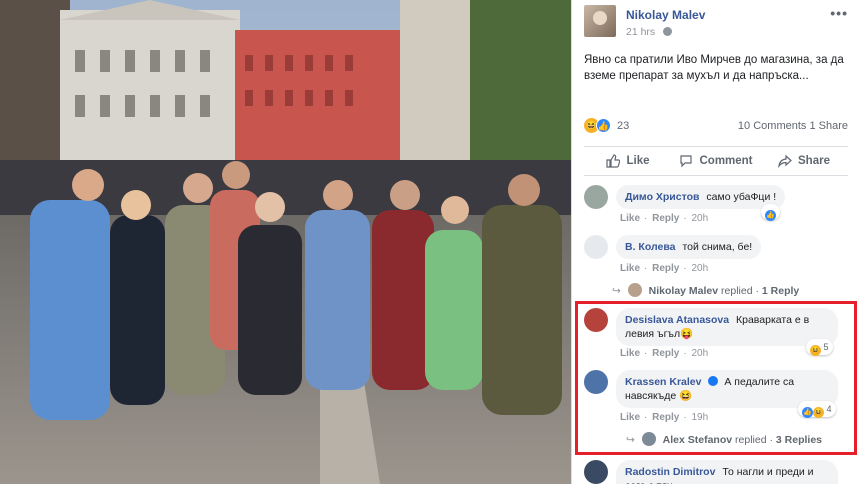 The height and width of the screenshot is (484, 860). Describe the element at coordinates (780, 291) in the screenshot. I see `reply-count: 1 Reply` at that location.